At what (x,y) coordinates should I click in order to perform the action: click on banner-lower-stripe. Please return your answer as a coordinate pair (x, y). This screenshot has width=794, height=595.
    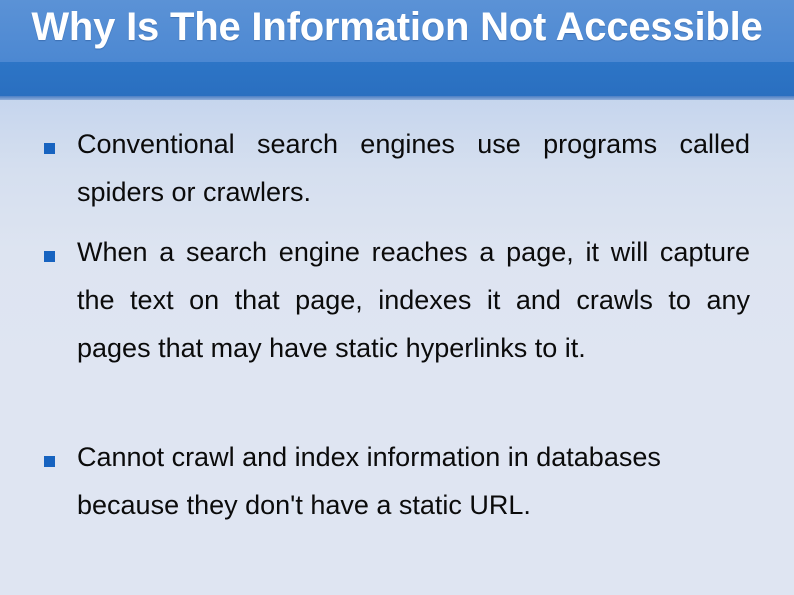
    Looking at the image, I should click on (397, 79).